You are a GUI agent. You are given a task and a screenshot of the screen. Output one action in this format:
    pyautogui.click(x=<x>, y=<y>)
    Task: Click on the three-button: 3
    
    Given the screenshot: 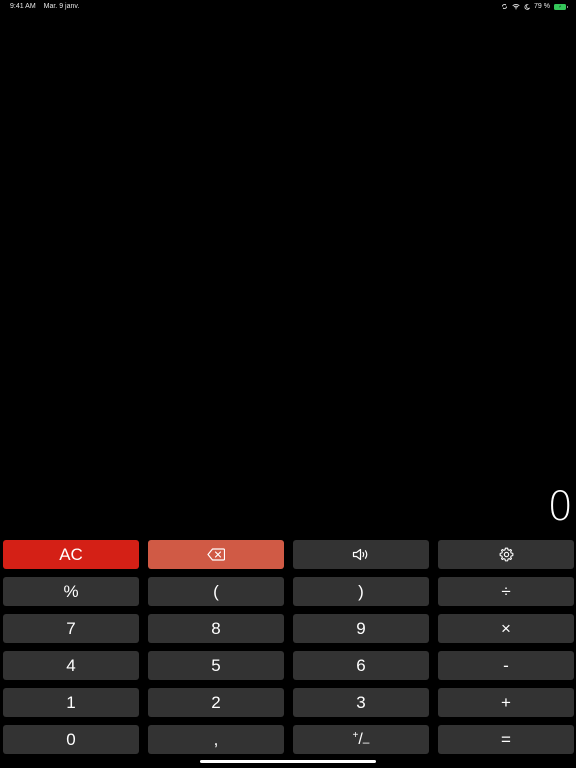 What is the action you would take?
    pyautogui.click(x=361, y=702)
    